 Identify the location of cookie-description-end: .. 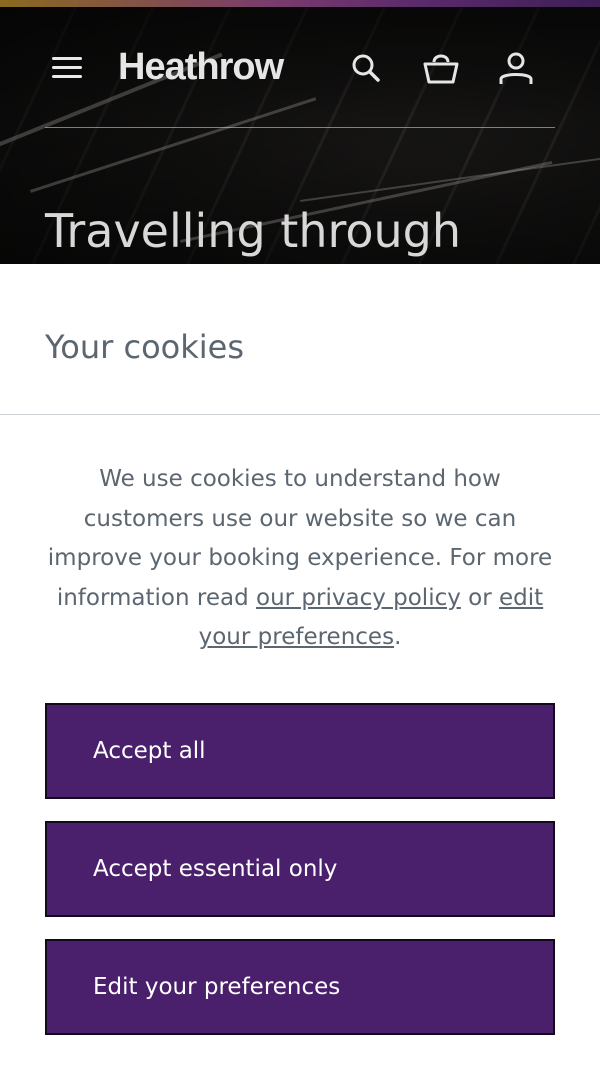
(398, 637).